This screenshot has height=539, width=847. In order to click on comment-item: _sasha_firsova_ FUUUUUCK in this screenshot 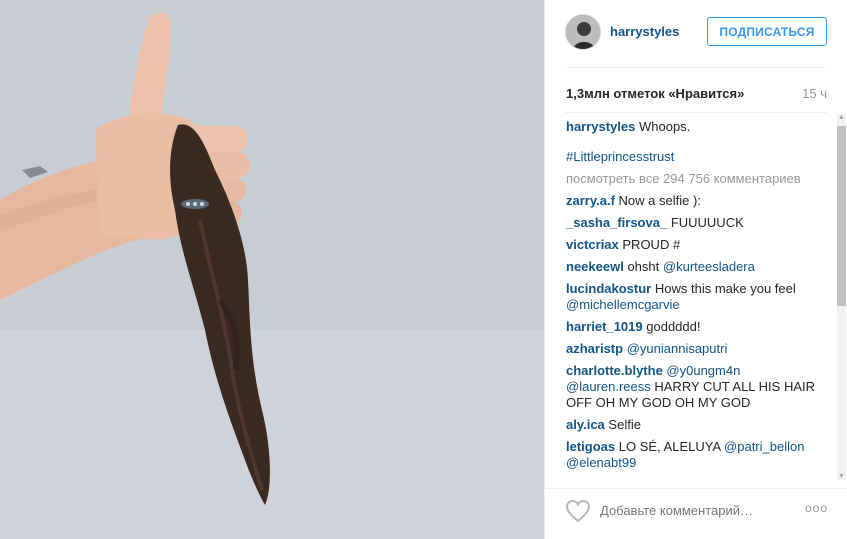, I will do `click(693, 223)`.